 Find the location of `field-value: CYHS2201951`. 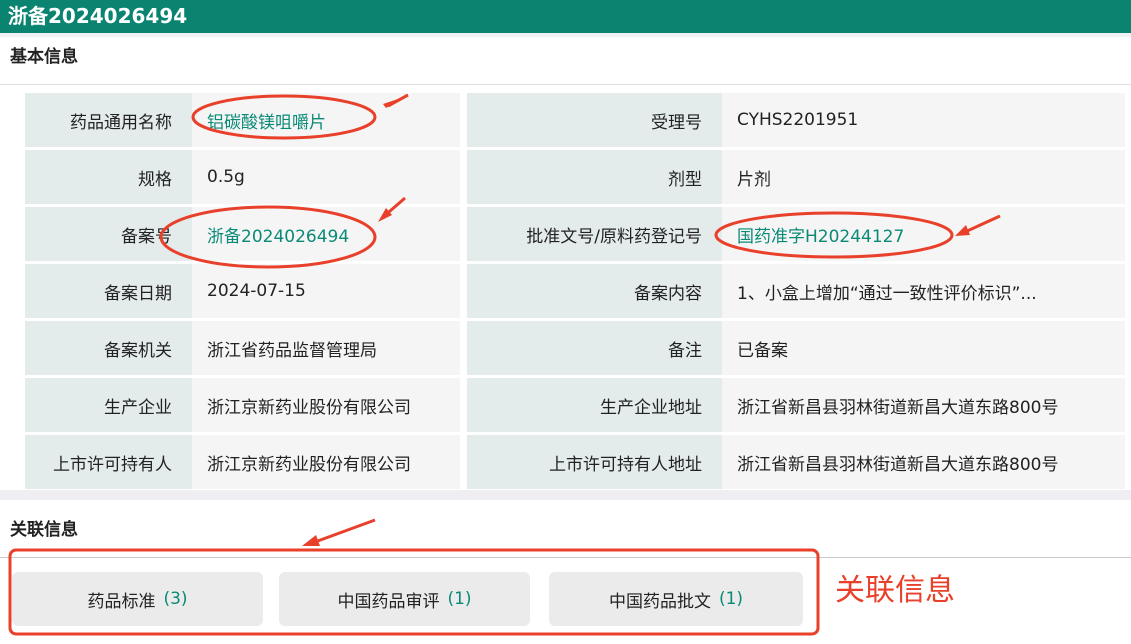

field-value: CYHS2201951 is located at coordinates (923, 121).